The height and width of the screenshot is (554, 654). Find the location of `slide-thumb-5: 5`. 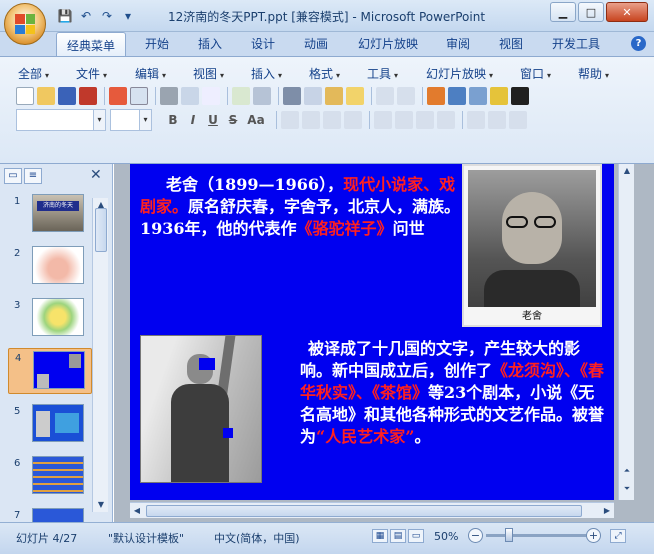

slide-thumb-5: 5 is located at coordinates (50, 424).